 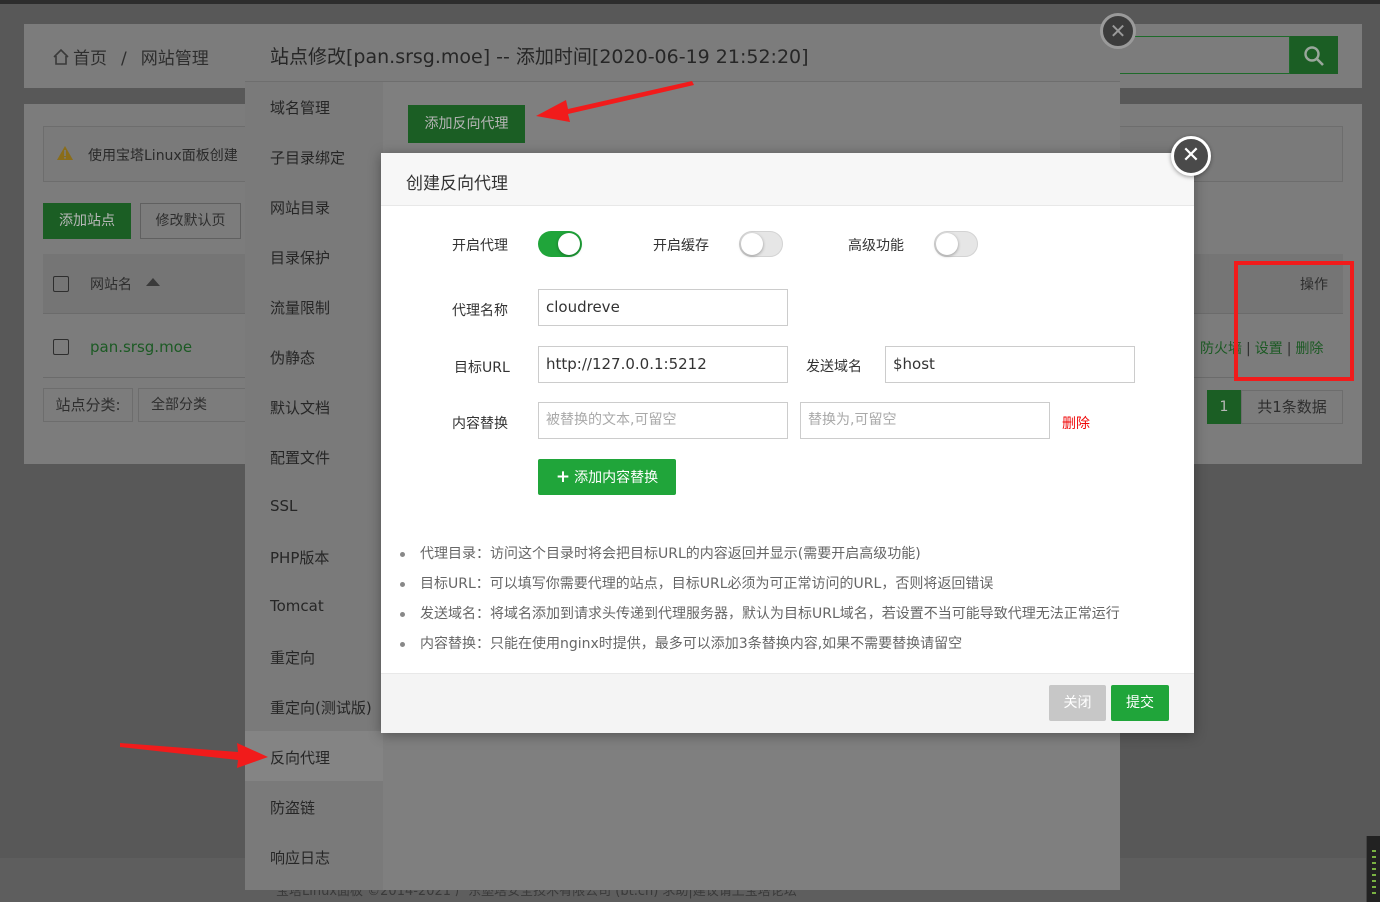 I want to click on search-icon, so click(x=1314, y=56).